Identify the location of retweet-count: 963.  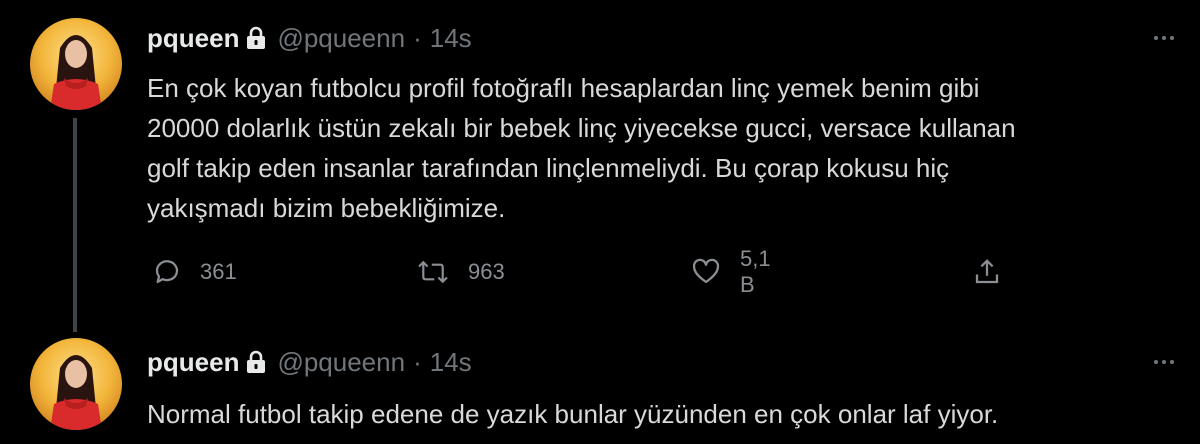
(486, 271).